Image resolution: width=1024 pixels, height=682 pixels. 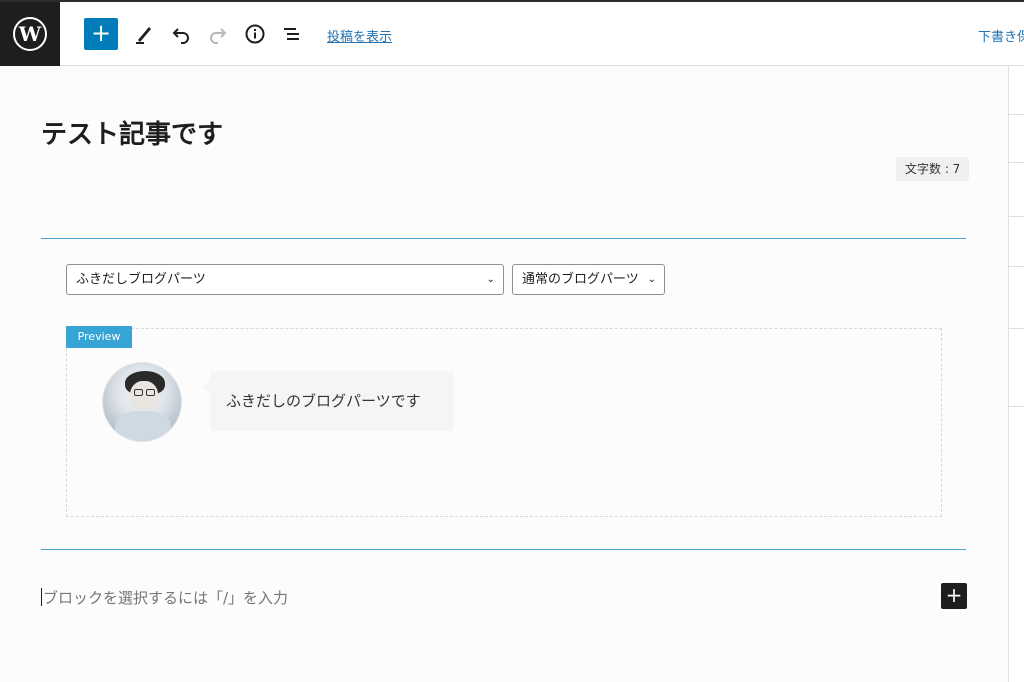 I want to click on post-title: テスト記事です, so click(x=132, y=132).